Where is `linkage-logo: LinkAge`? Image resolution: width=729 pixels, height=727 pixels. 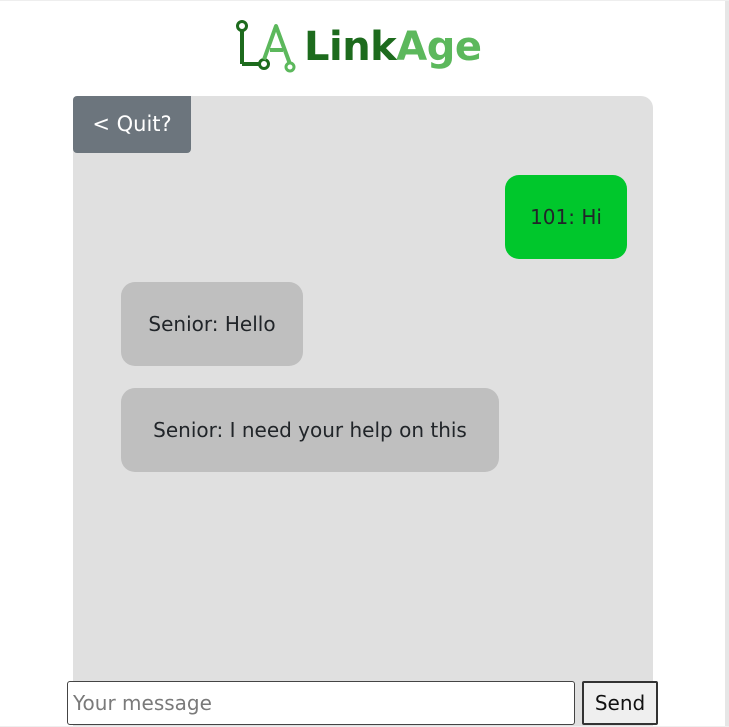
linkage-logo: LinkAge is located at coordinates (358, 47).